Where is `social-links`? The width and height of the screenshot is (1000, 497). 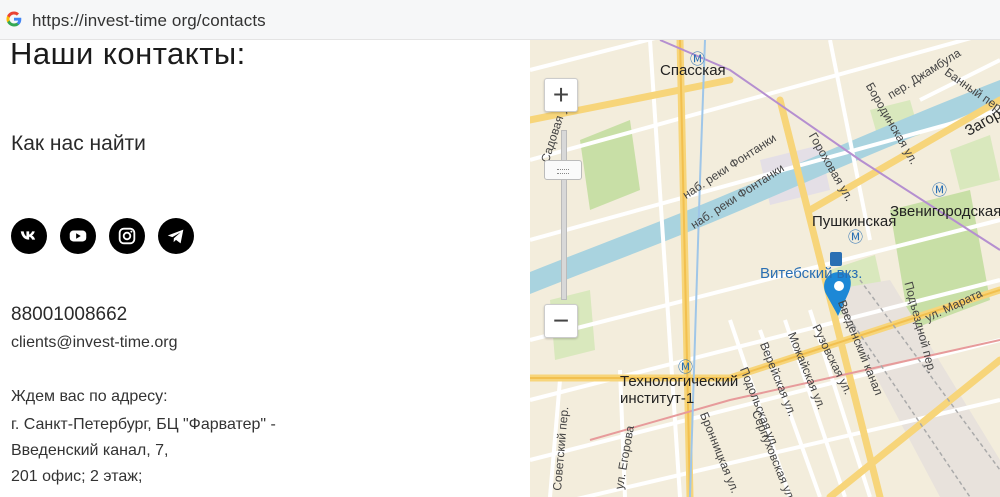 social-links is located at coordinates (102, 236).